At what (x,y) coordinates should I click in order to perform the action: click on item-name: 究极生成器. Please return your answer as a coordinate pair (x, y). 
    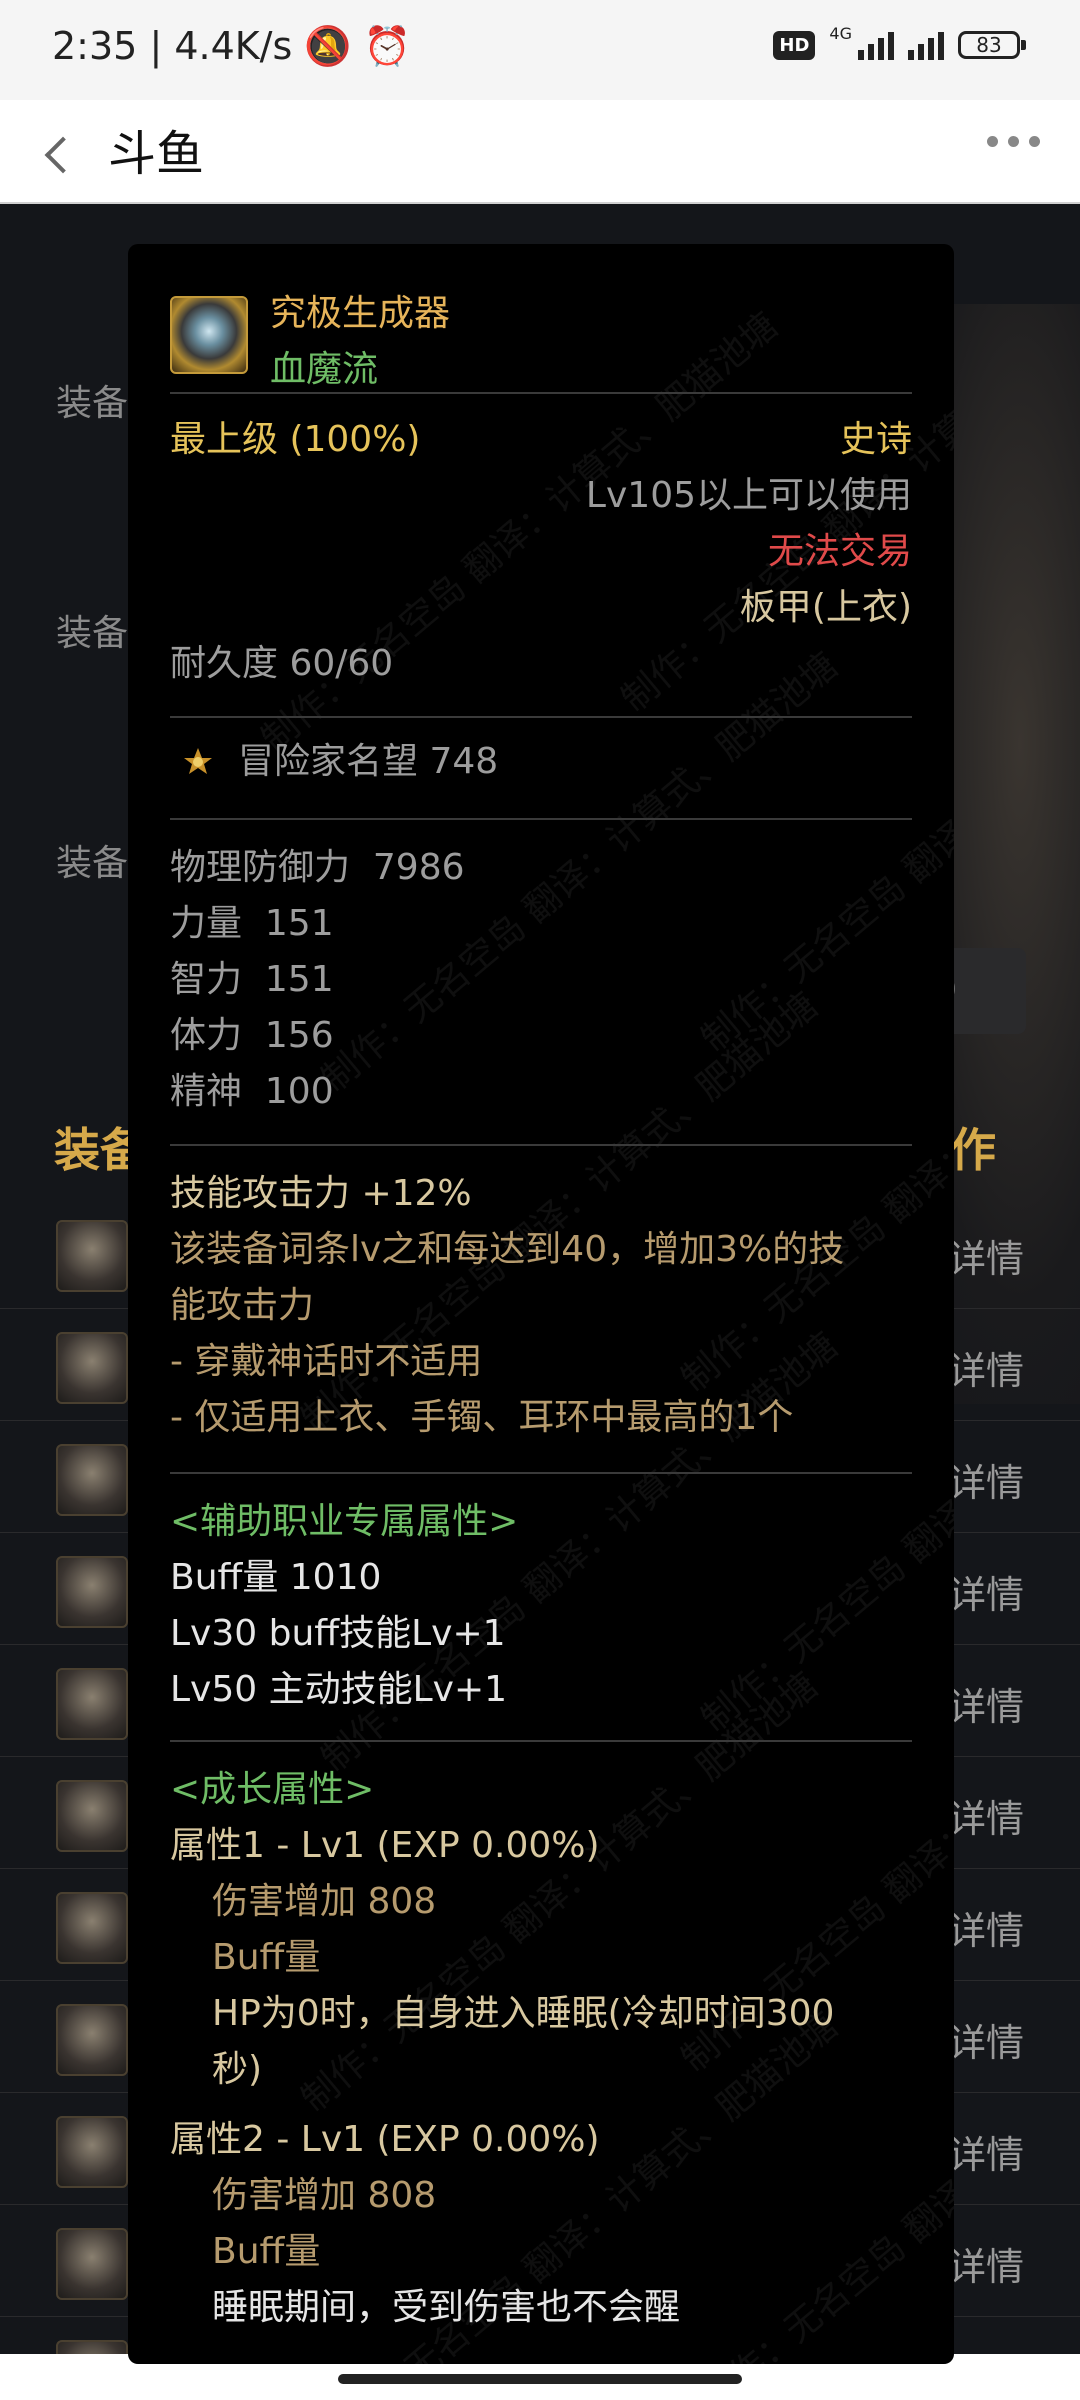
    Looking at the image, I should click on (360, 313).